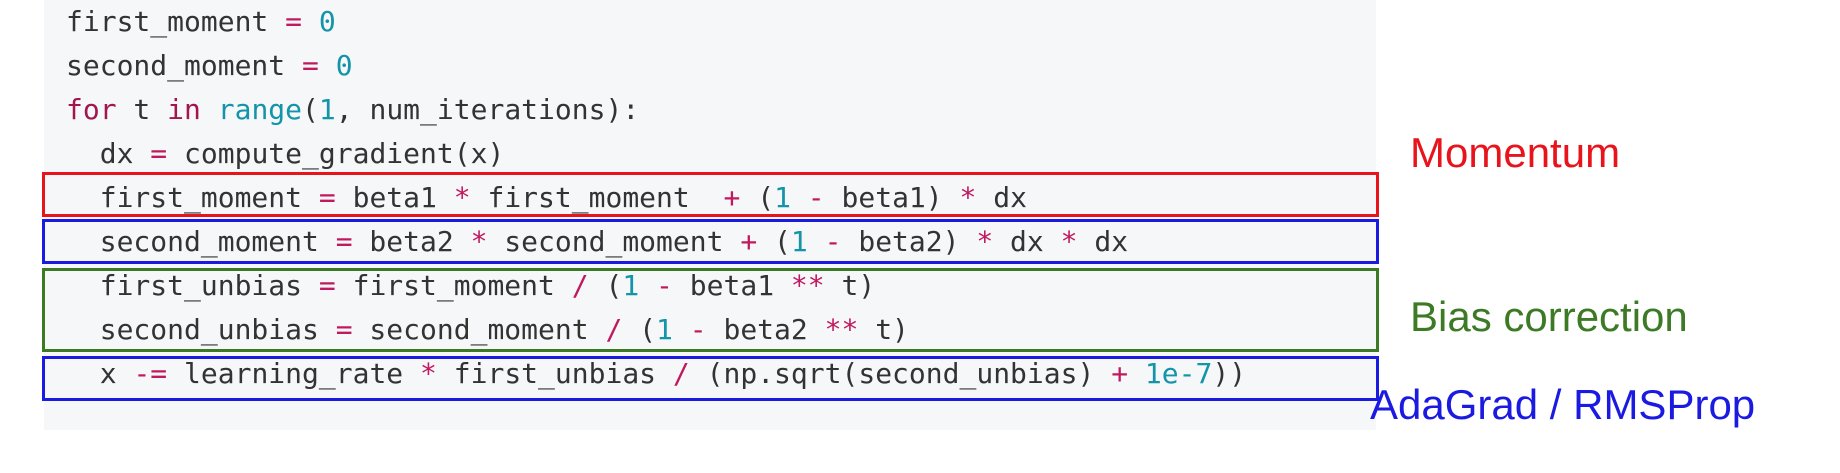 The height and width of the screenshot is (473, 1840). What do you see at coordinates (184, 65) in the screenshot?
I see `code-token: second_moment` at bounding box center [184, 65].